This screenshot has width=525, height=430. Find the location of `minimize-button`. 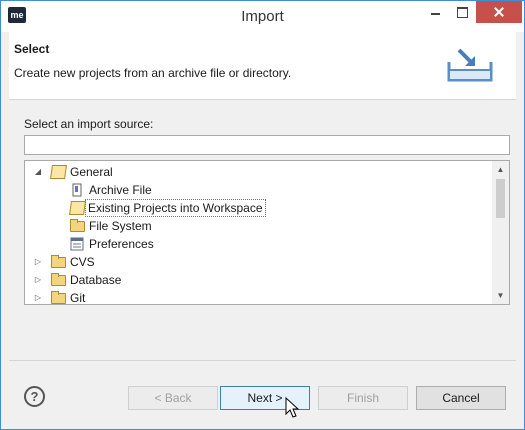

minimize-button is located at coordinates (435, 12).